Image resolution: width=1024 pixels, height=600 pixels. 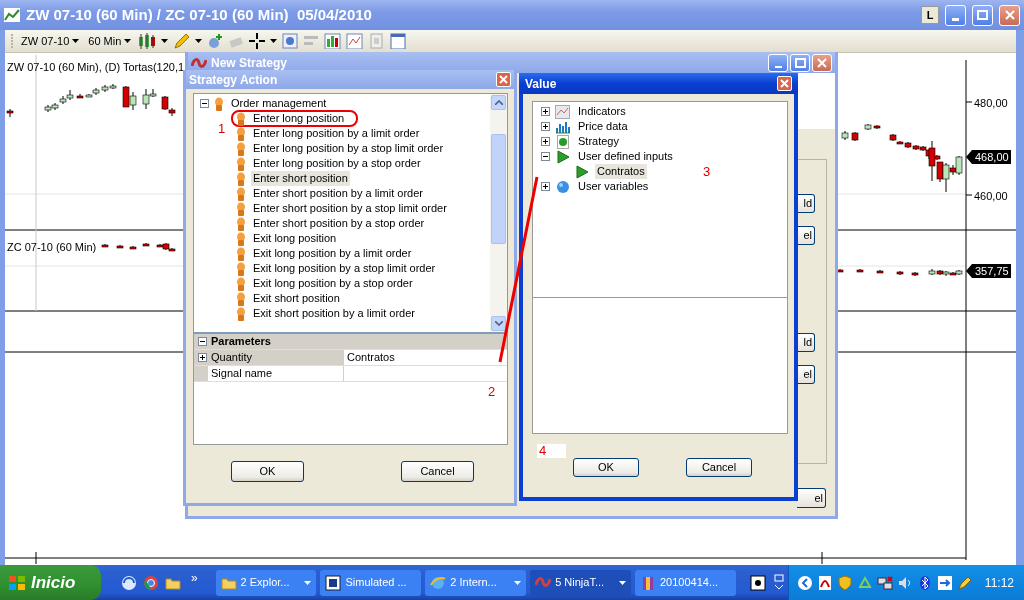 I want to click on window-icon, so click(x=398, y=41).